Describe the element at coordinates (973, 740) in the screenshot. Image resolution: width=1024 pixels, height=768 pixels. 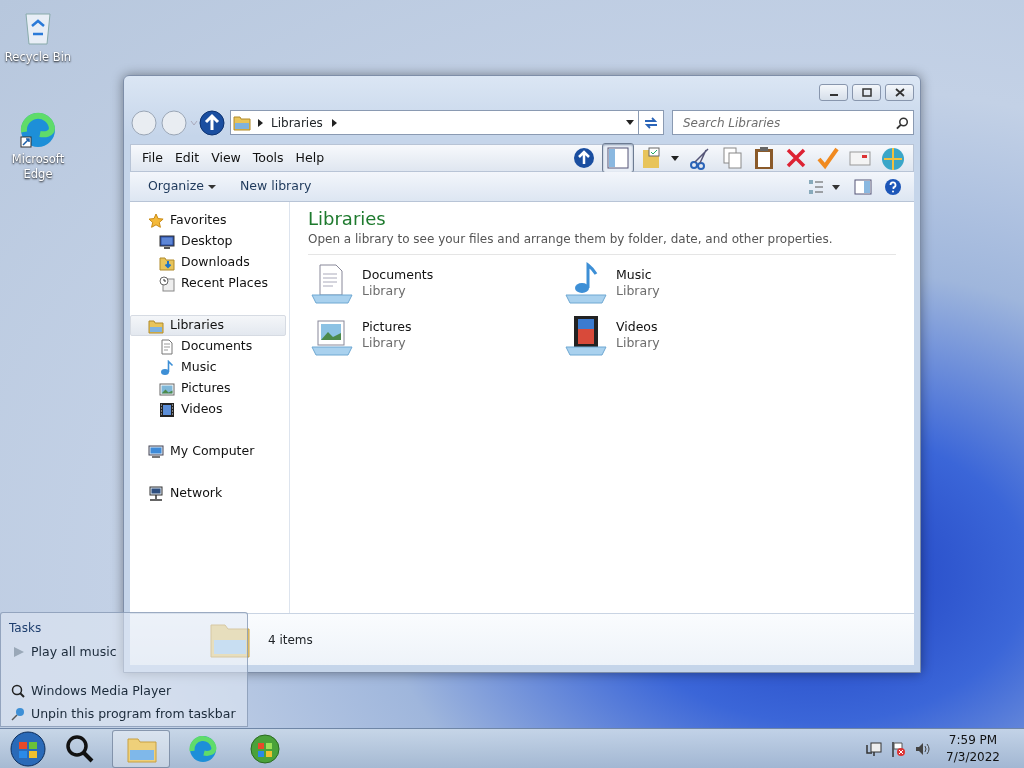
I see `clock-time: 7:59 PM` at that location.